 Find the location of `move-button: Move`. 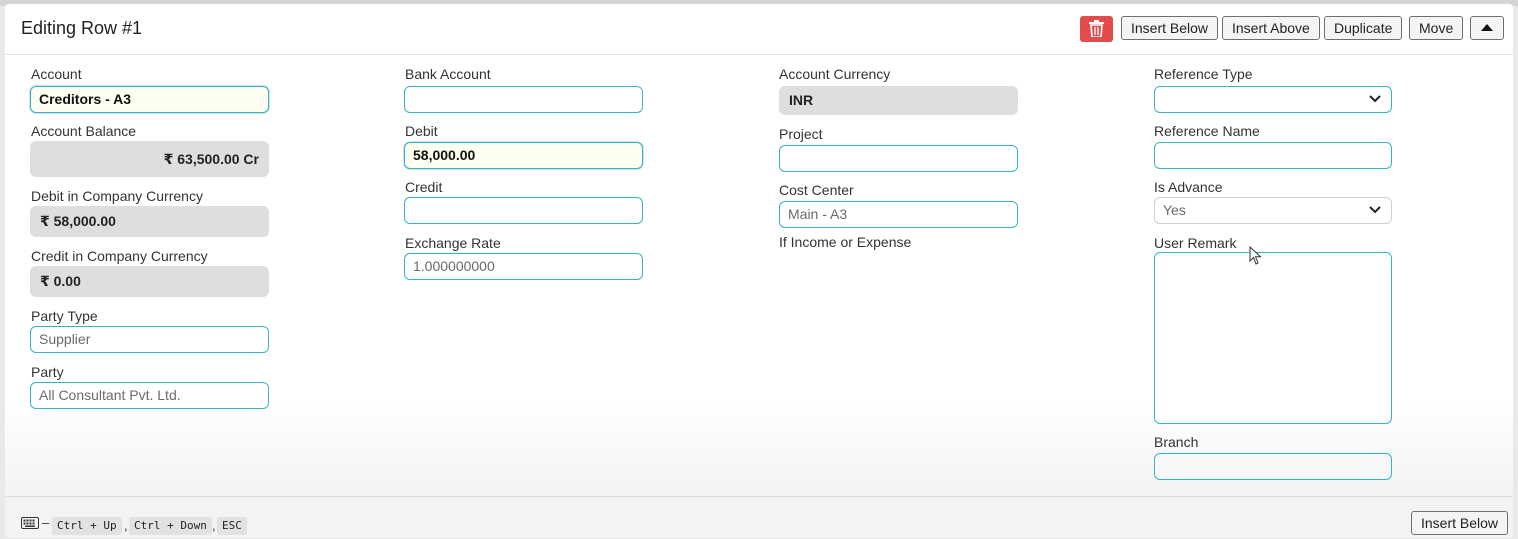

move-button: Move is located at coordinates (1436, 28).